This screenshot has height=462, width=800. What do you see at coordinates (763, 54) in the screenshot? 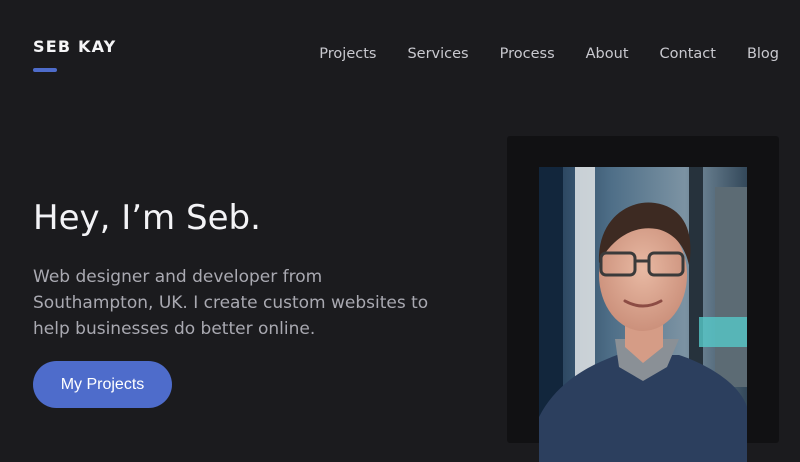
I see `nav-item-blog: Blog` at bounding box center [763, 54].